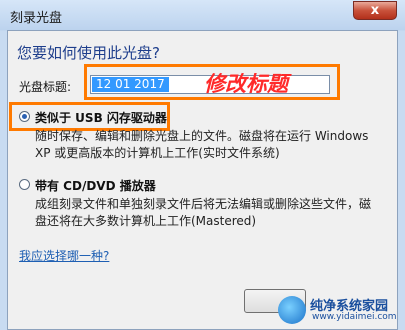 The image size is (405, 330). I want to click on watermark-url: www.yidaimei.com, so click(354, 317).